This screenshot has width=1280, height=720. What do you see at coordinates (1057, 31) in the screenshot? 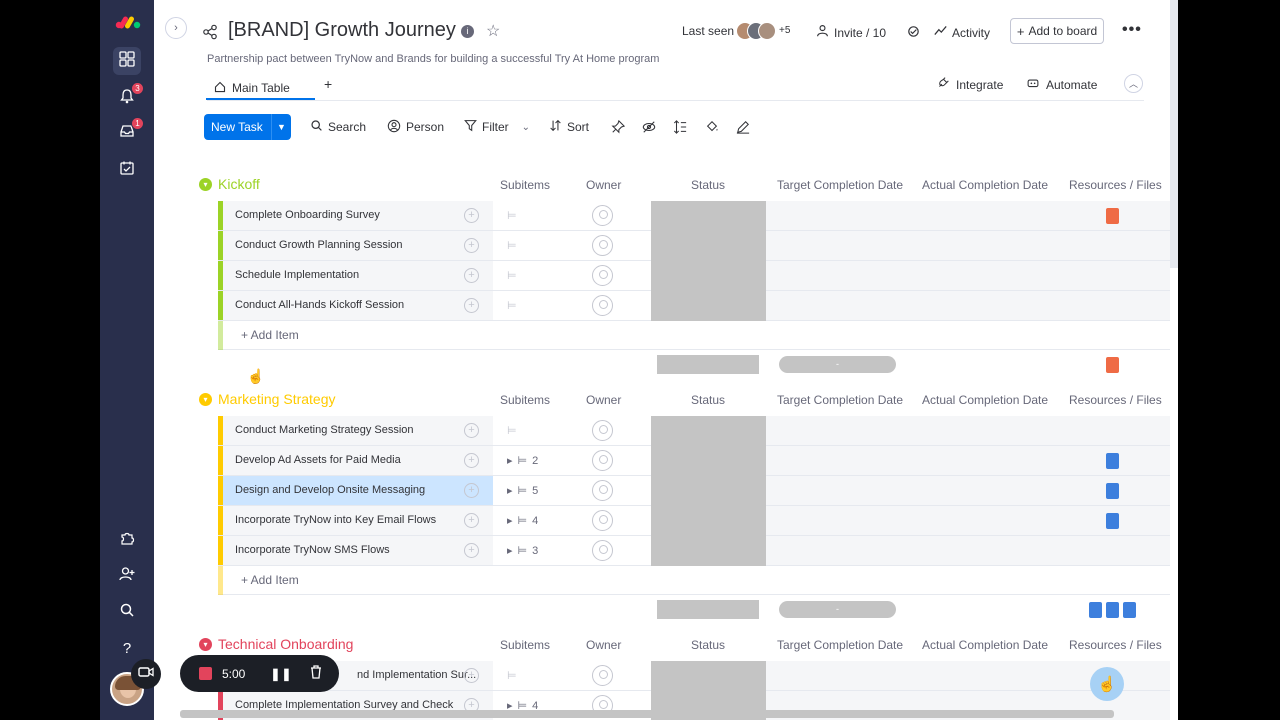
I see `add-to-board-button: + Add to board` at bounding box center [1057, 31].